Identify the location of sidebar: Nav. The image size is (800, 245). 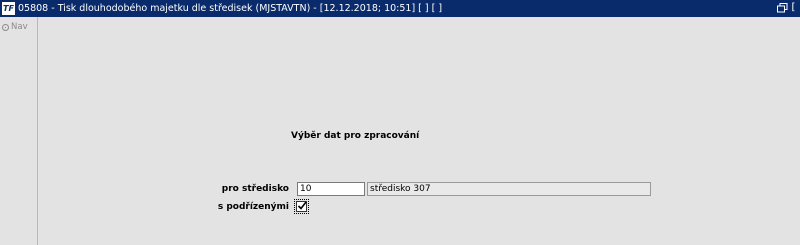
(19, 131).